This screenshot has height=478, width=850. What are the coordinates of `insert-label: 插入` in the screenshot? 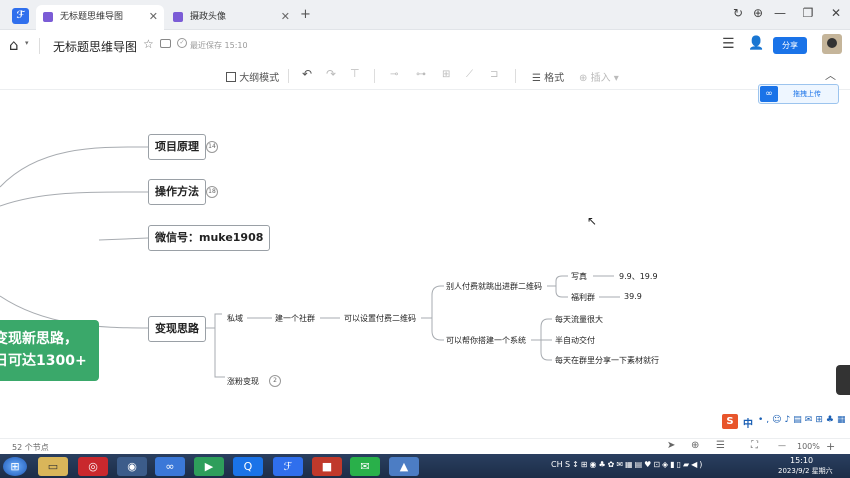 It's located at (600, 78).